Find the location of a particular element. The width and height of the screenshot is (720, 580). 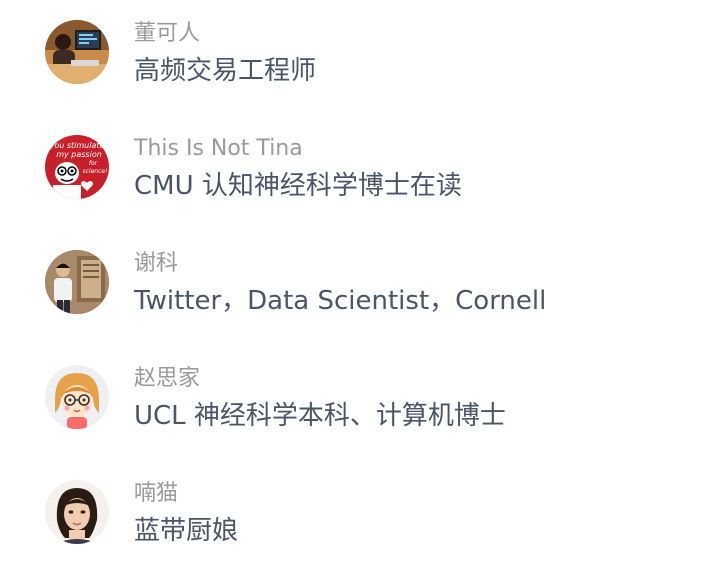

photo-avatar-computer-desk-icon is located at coordinates (77, 52).